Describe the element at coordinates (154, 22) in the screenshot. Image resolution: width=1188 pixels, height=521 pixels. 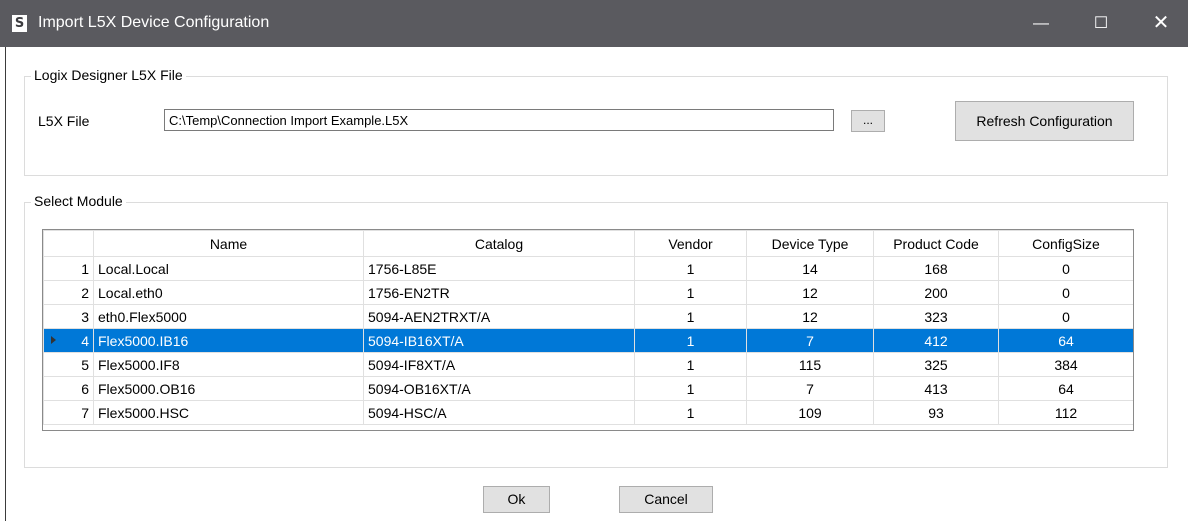
I see `window-title: Import L5X Device Configuration` at that location.